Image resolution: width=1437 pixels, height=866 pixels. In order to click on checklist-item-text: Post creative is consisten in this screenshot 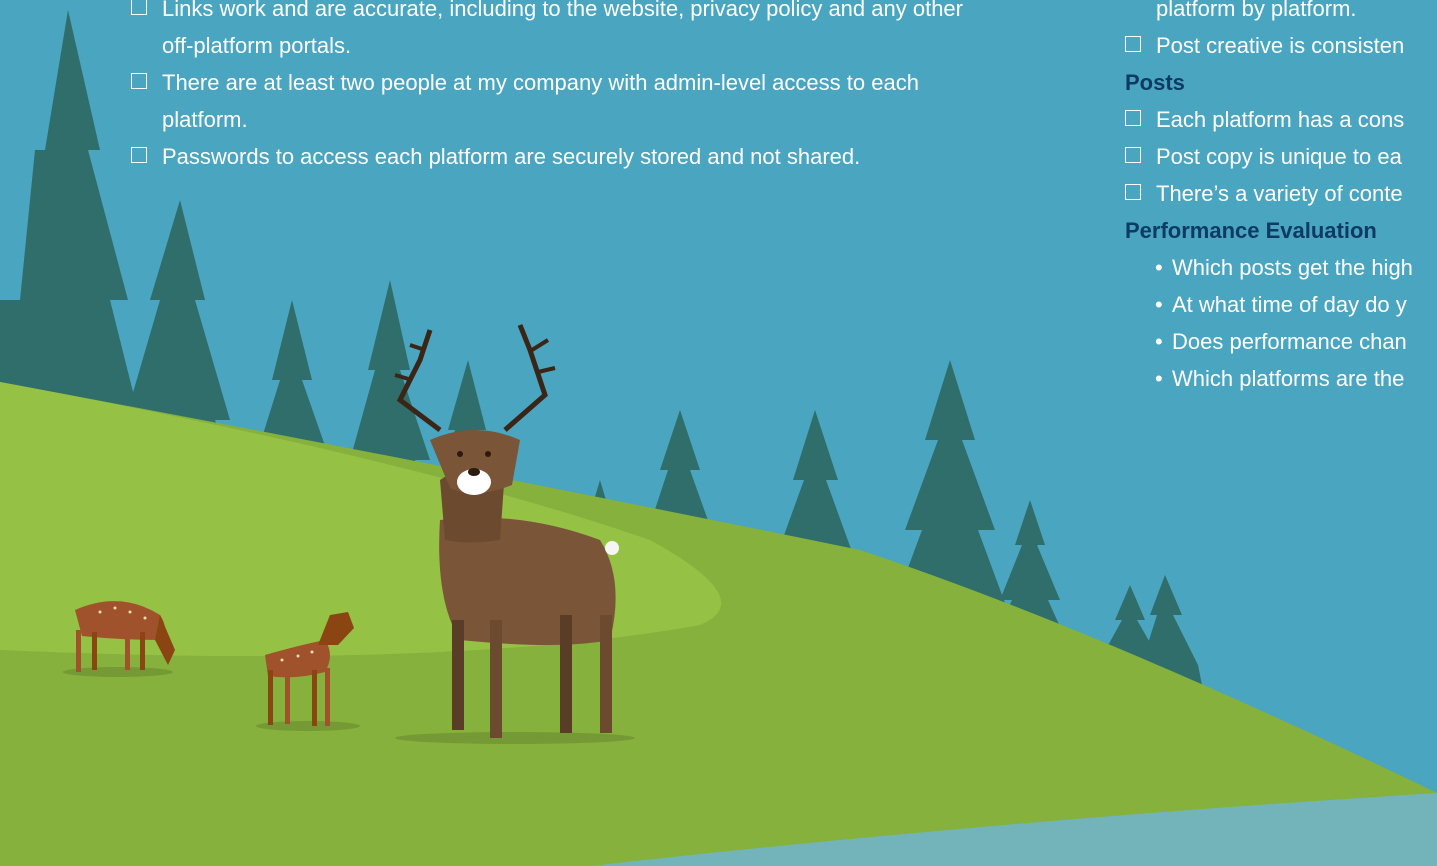, I will do `click(1280, 45)`.